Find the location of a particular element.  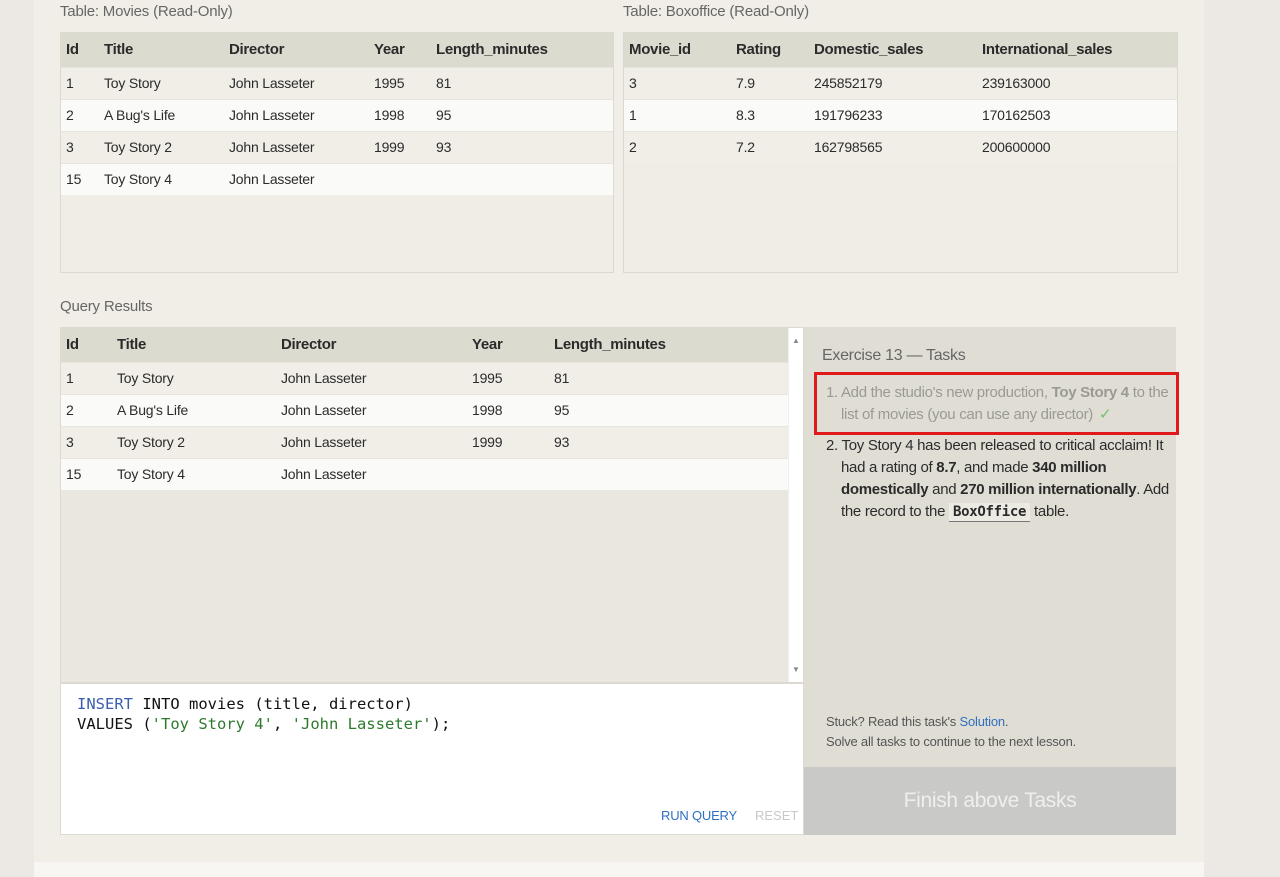

table-cell: 239163000 is located at coordinates (1077, 82).